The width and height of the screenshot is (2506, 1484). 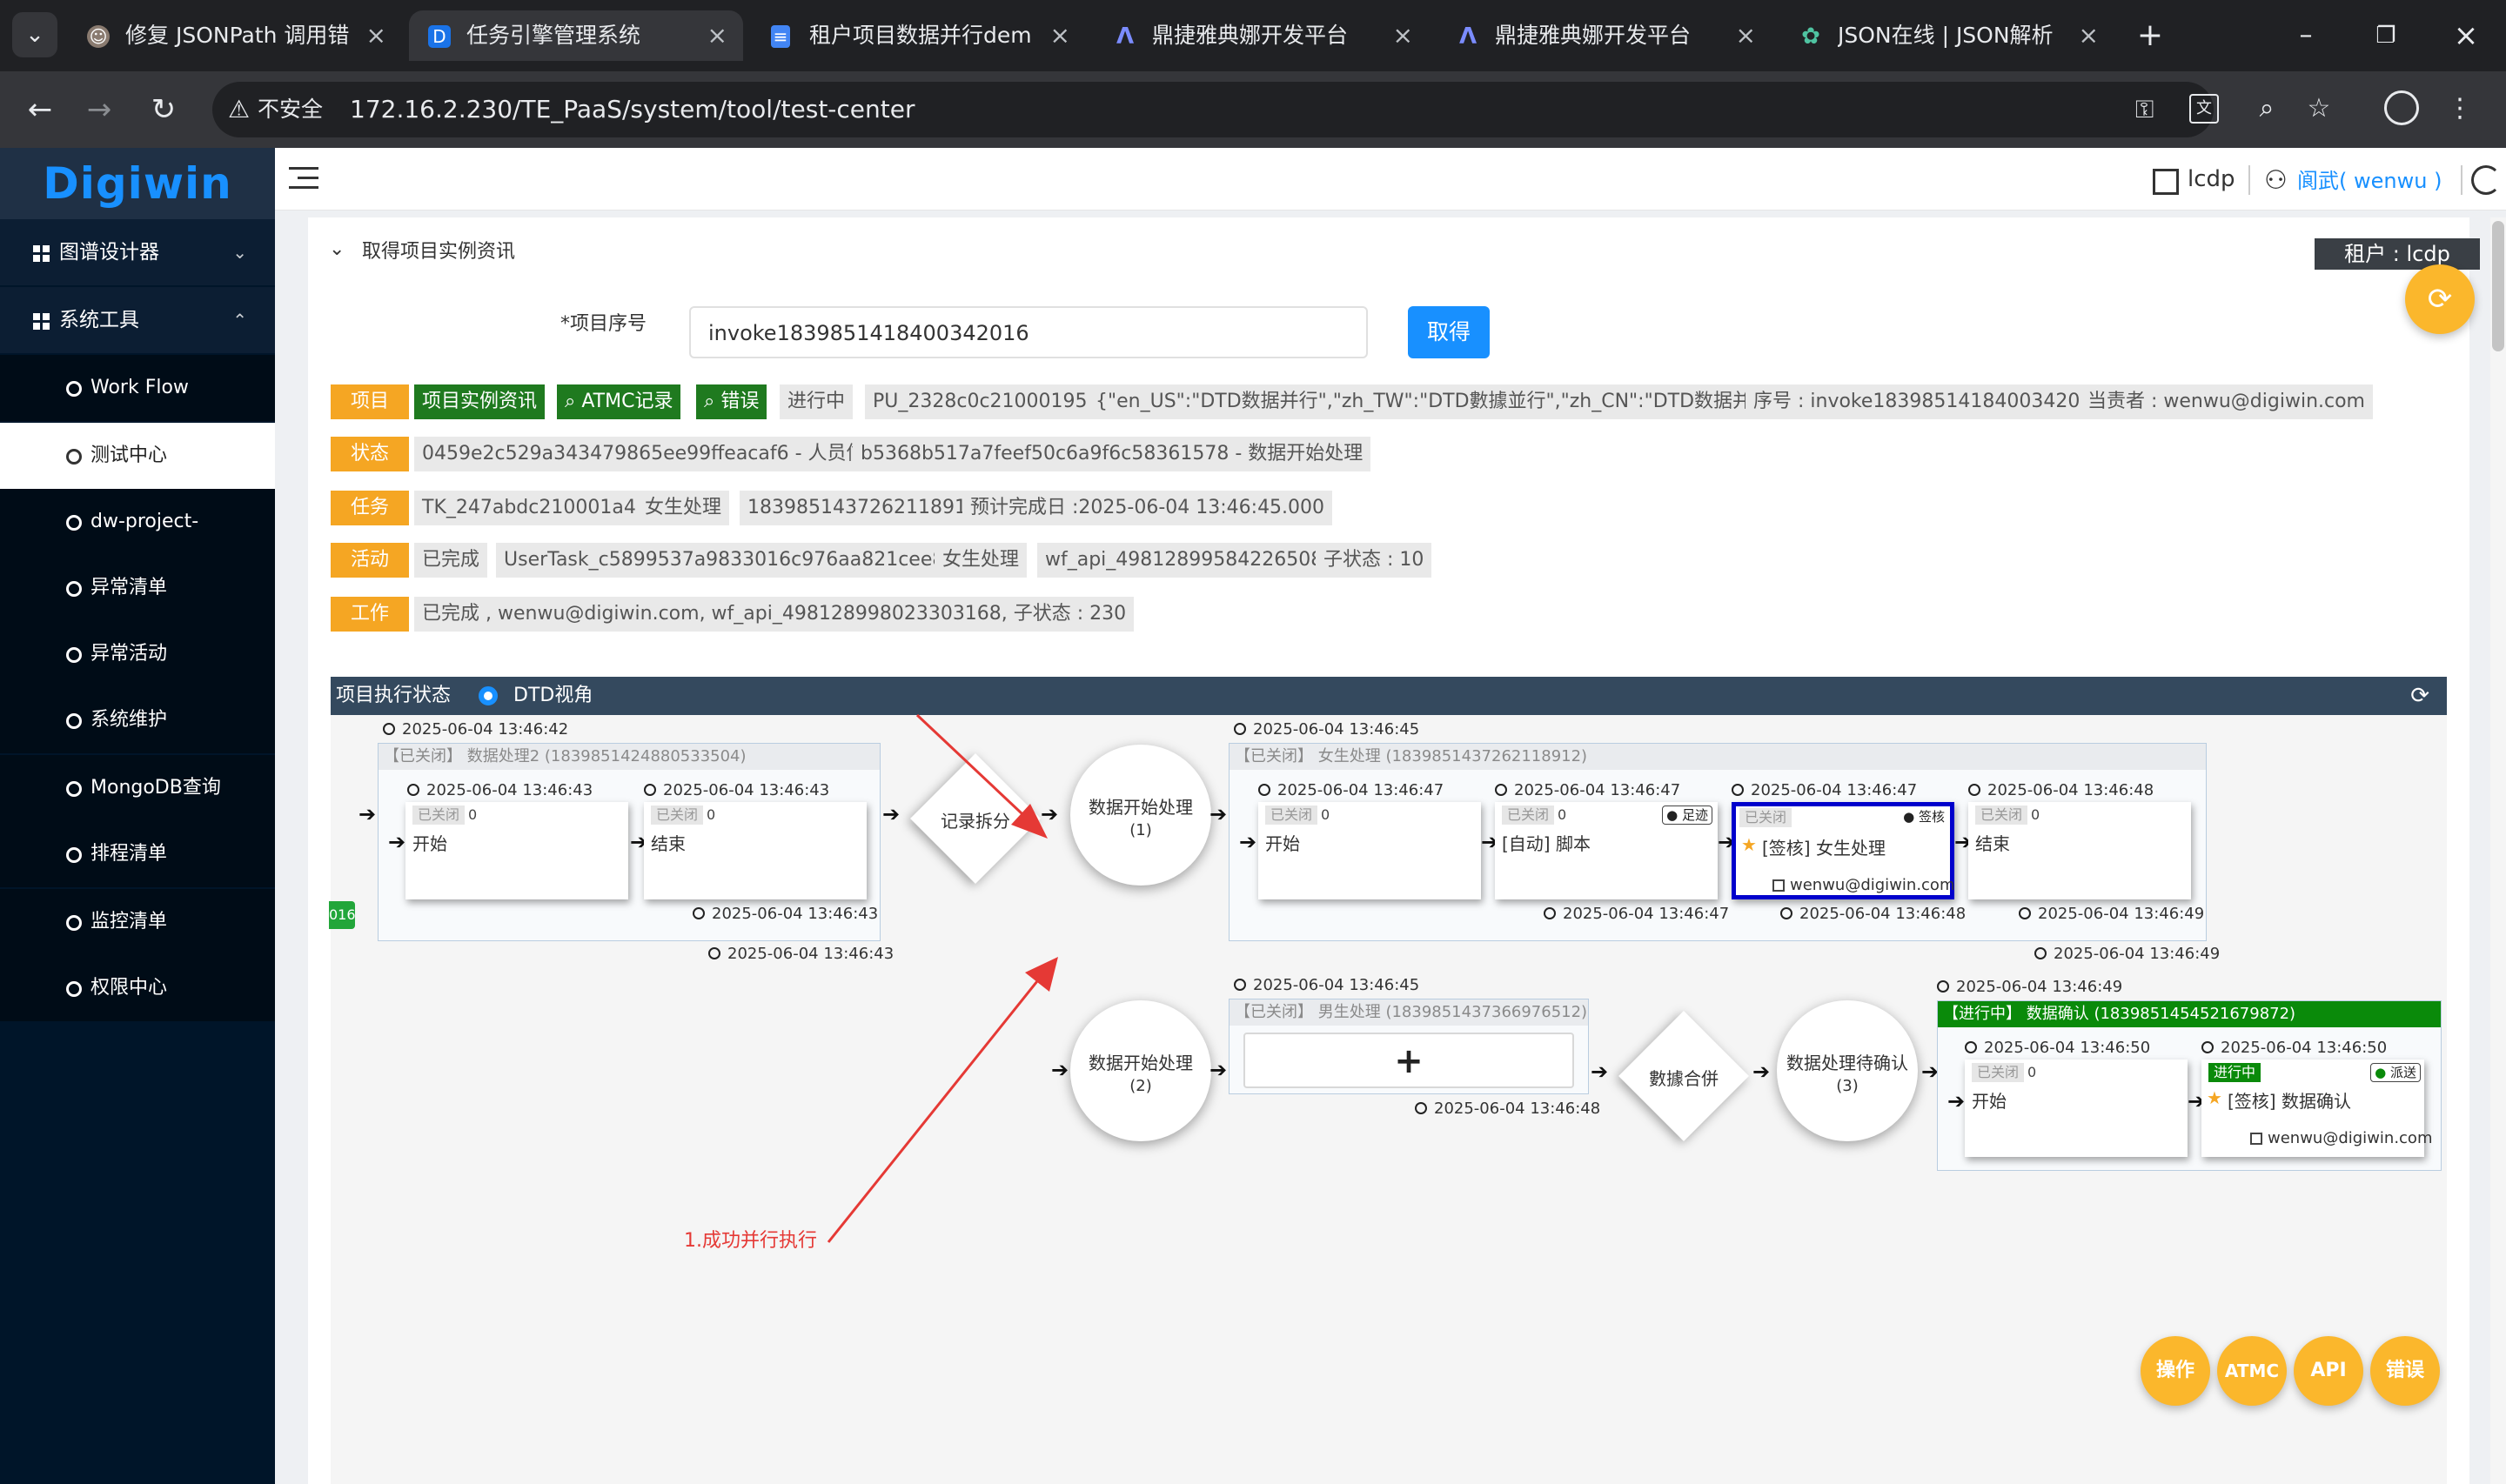 What do you see at coordinates (2498, 850) in the screenshot?
I see `page-scrollbar` at bounding box center [2498, 850].